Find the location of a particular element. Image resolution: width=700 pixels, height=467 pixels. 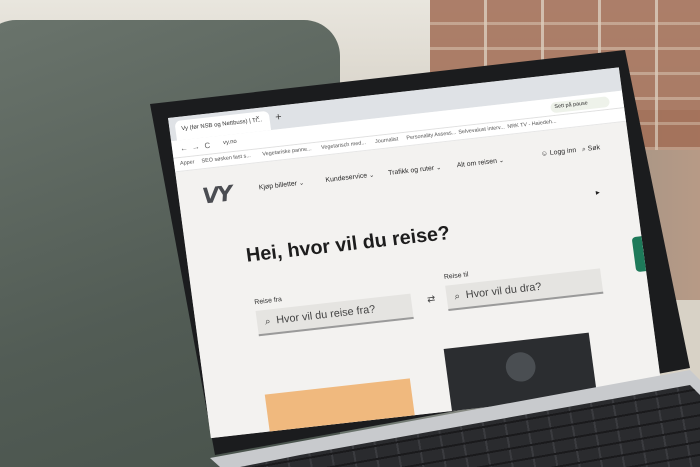

search-button: ⌕ Søk is located at coordinates (591, 149).